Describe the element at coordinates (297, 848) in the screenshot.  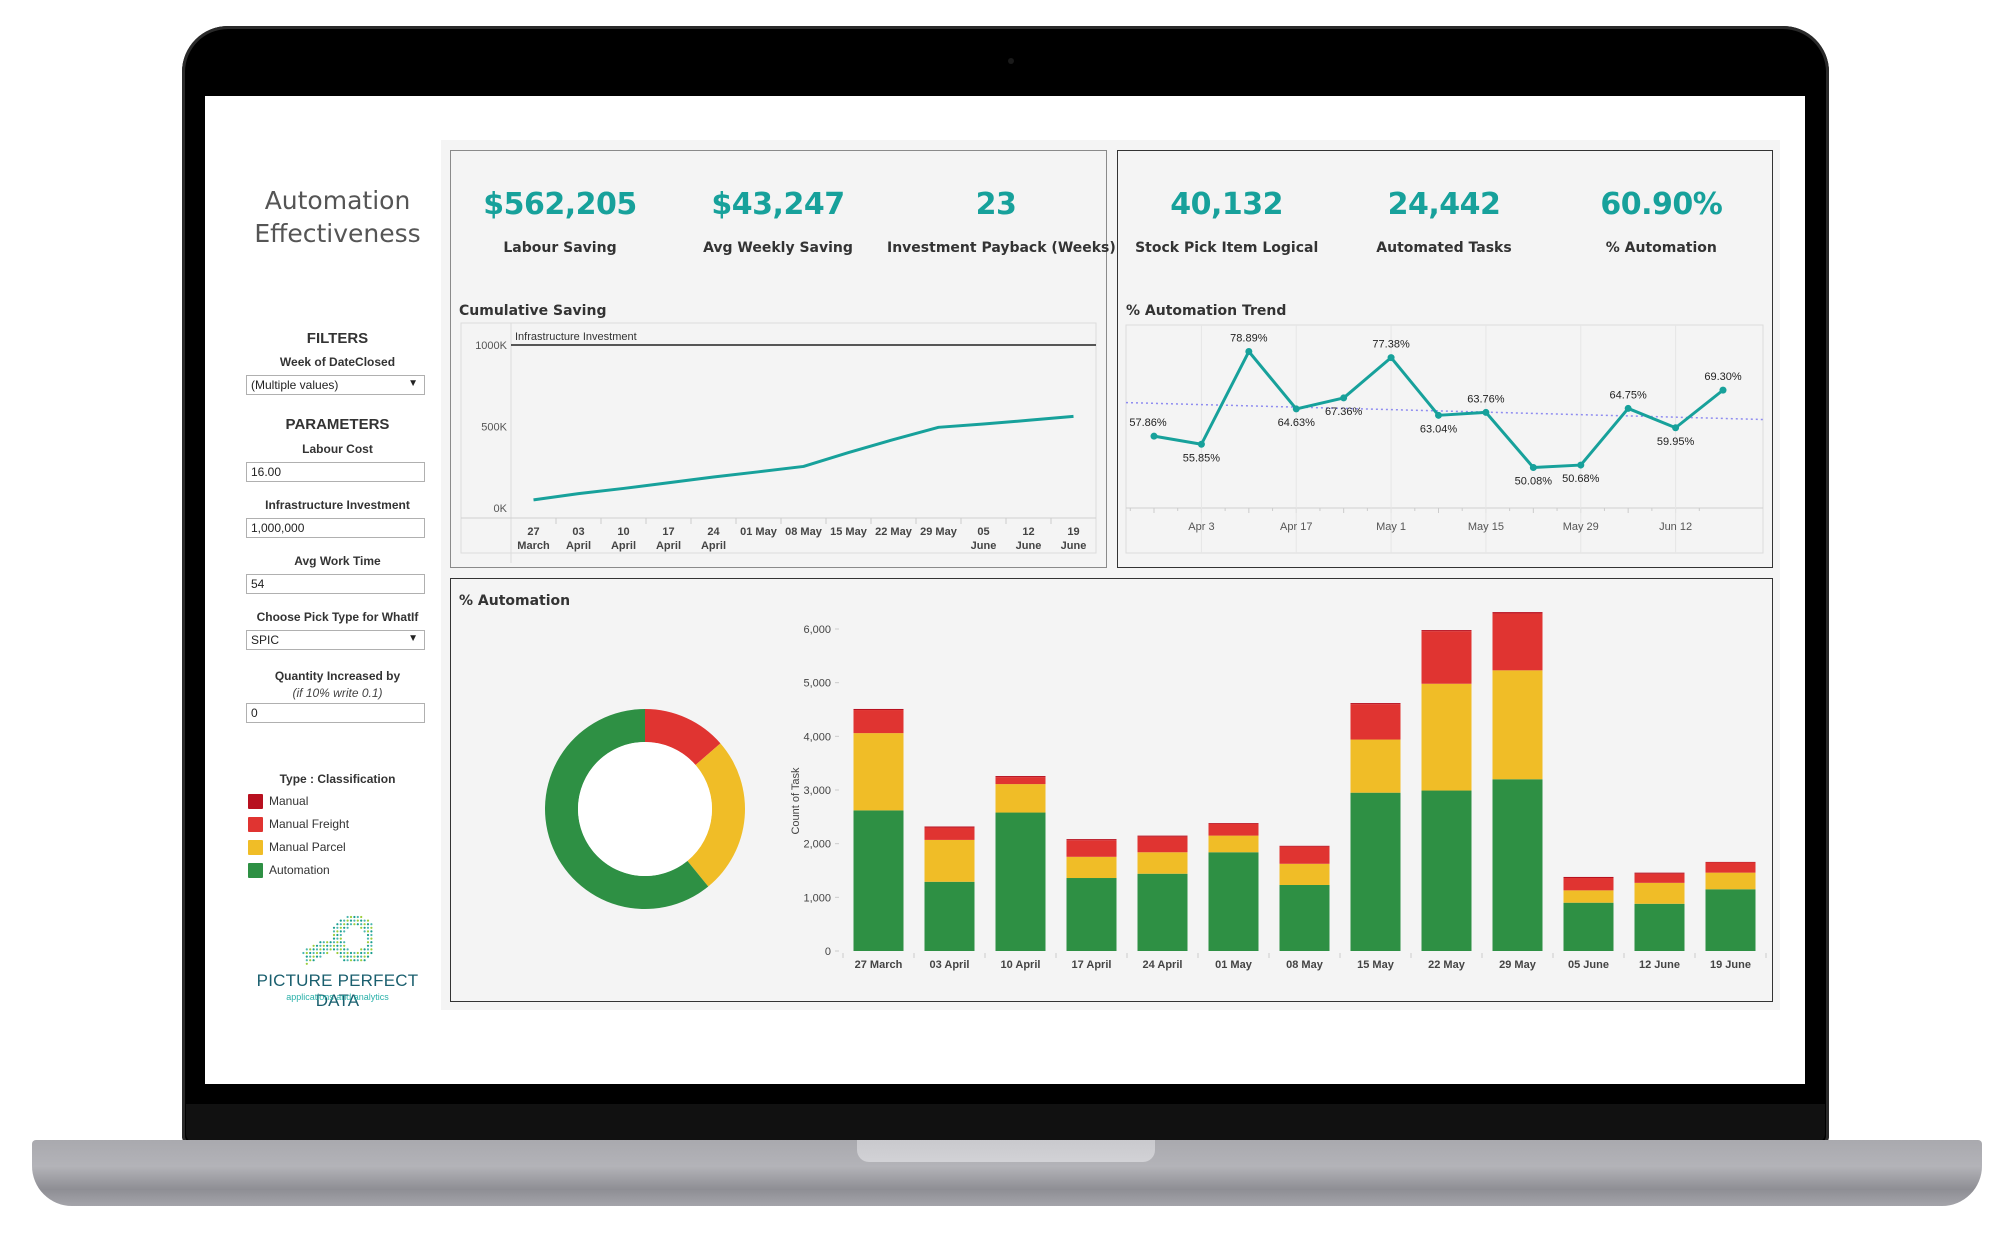
I see `legend-item: Manual Parcel` at that location.